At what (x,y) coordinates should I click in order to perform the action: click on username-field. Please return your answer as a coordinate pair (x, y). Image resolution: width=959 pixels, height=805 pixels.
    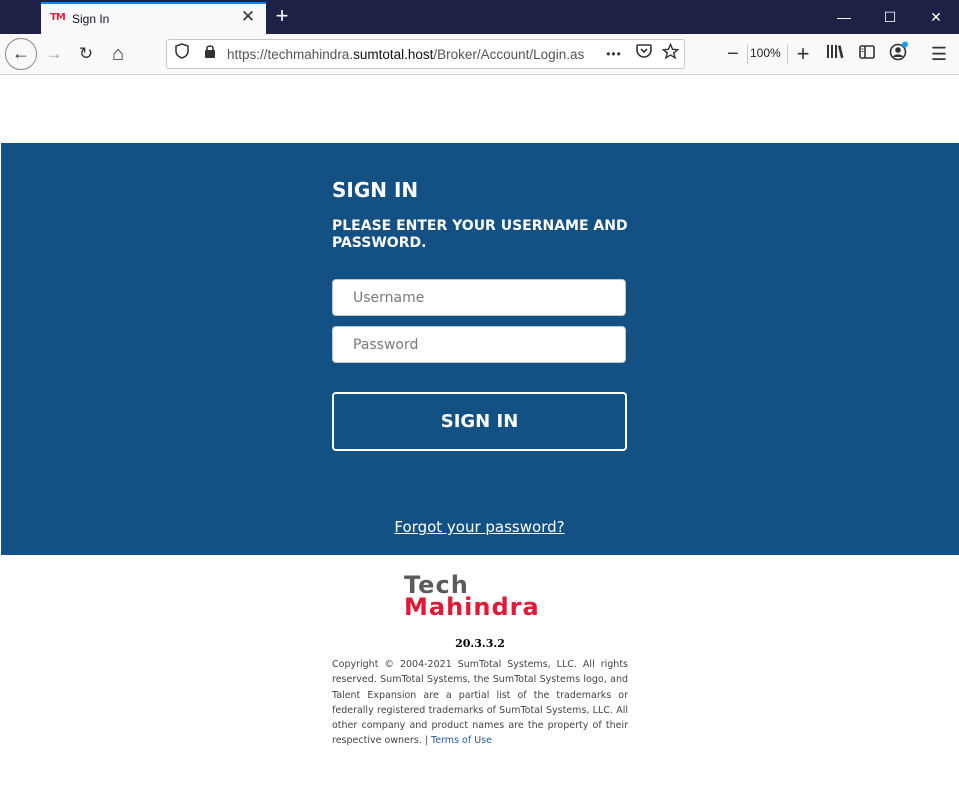
    Looking at the image, I should click on (479, 297).